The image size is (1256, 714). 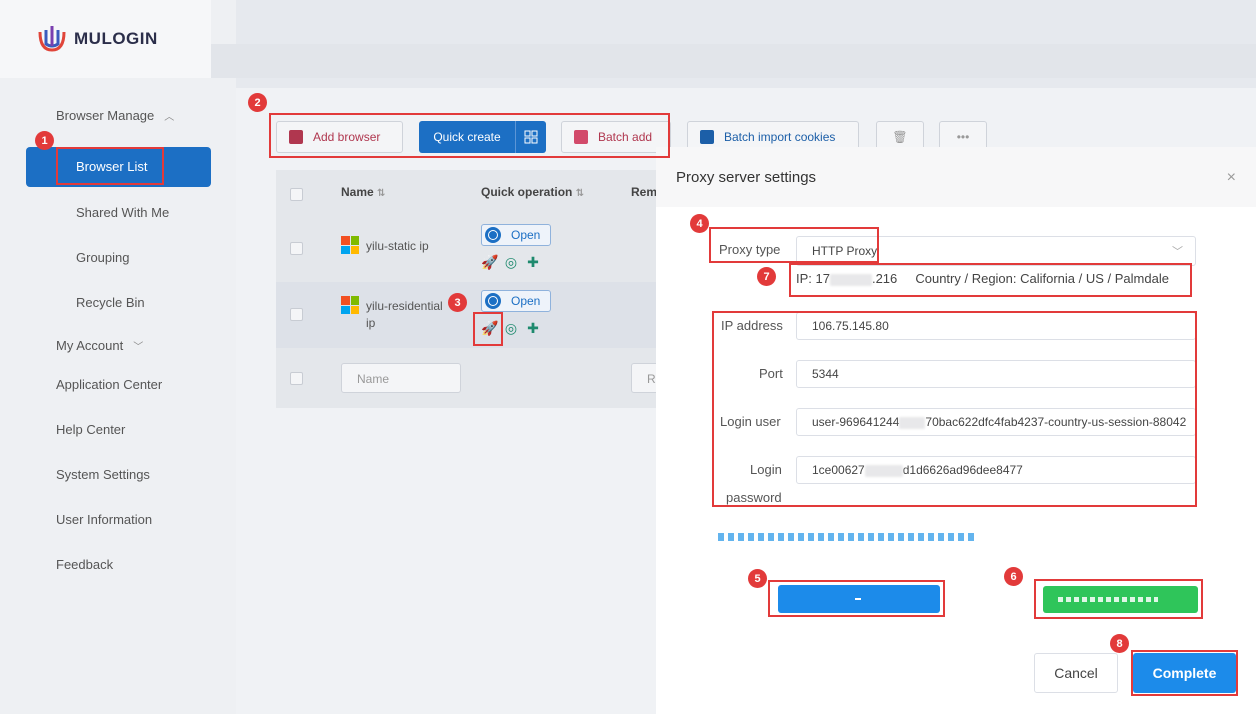 What do you see at coordinates (733, 61) in the screenshot?
I see `top-bar` at bounding box center [733, 61].